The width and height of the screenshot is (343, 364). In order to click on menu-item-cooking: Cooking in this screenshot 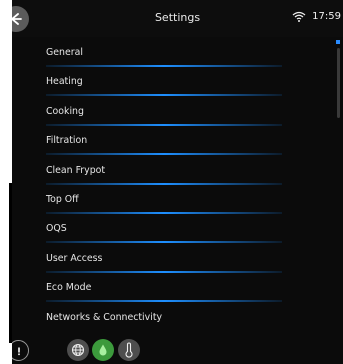, I will do `click(162, 112)`.